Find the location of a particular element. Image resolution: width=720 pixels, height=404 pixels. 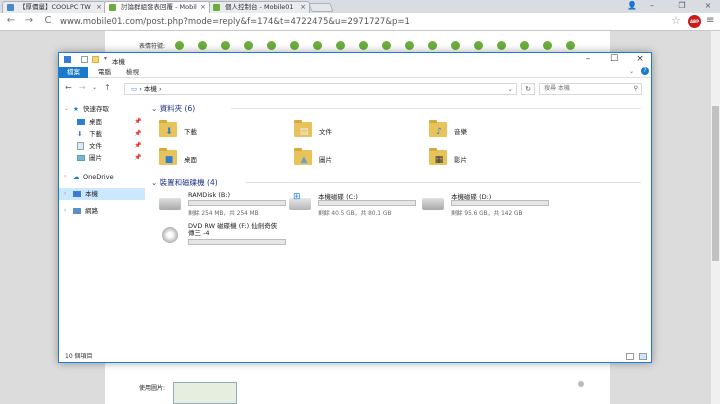

tab-label: 討論群組發表回覆 - Mobil is located at coordinates (159, 7).